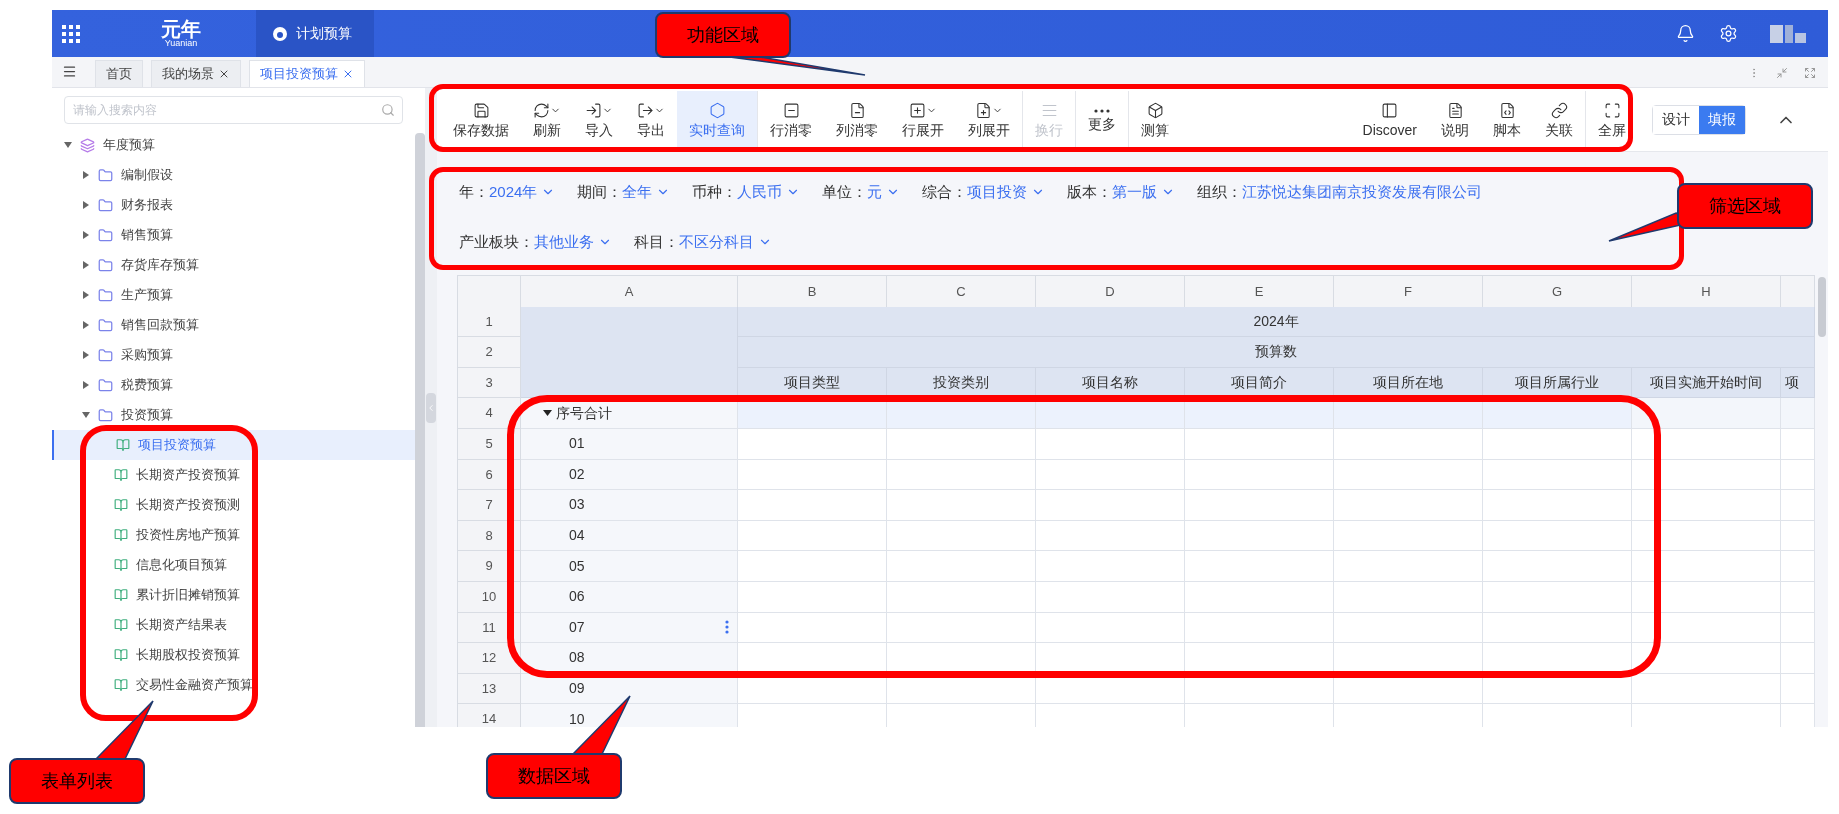 The height and width of the screenshot is (814, 1839). Describe the element at coordinates (233, 295) in the screenshot. I see `tree-item: 生产预算` at that location.